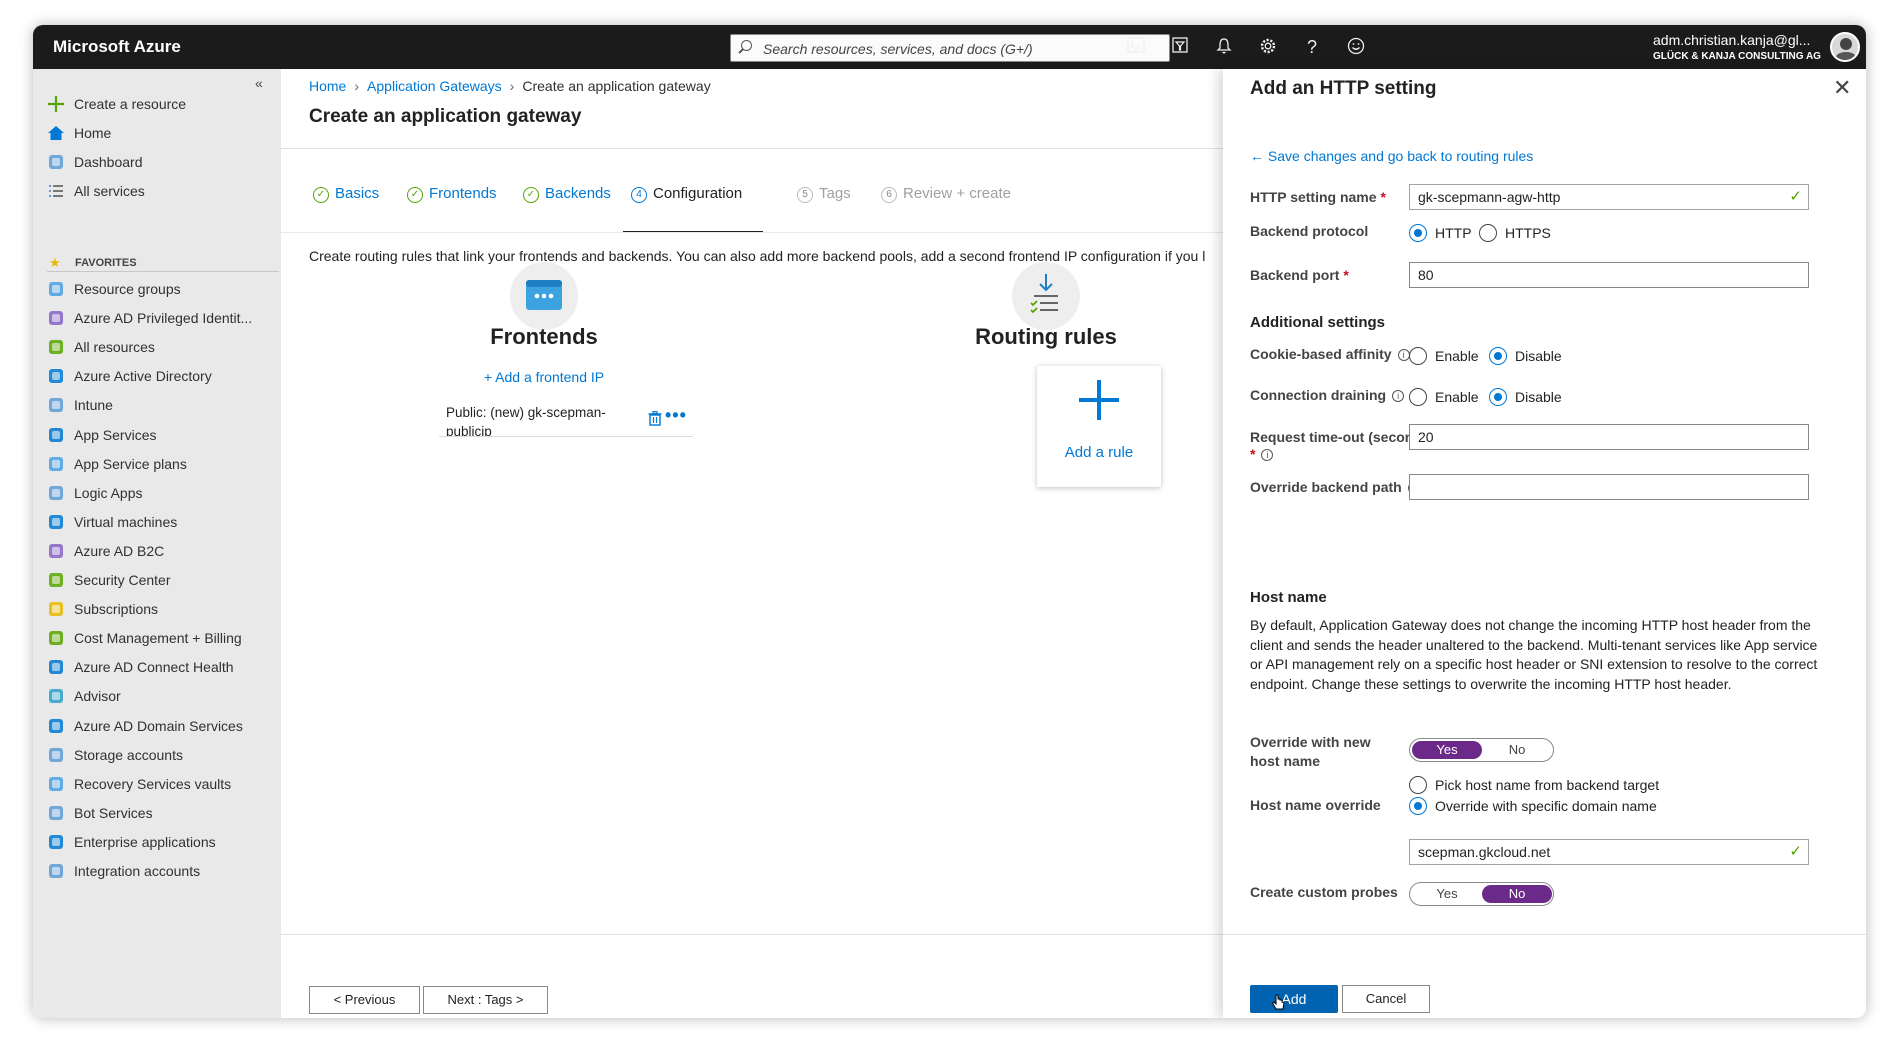 Image resolution: width=1898 pixels, height=1059 pixels. Describe the element at coordinates (364, 1000) in the screenshot. I see `previous-button: < Previous` at that location.